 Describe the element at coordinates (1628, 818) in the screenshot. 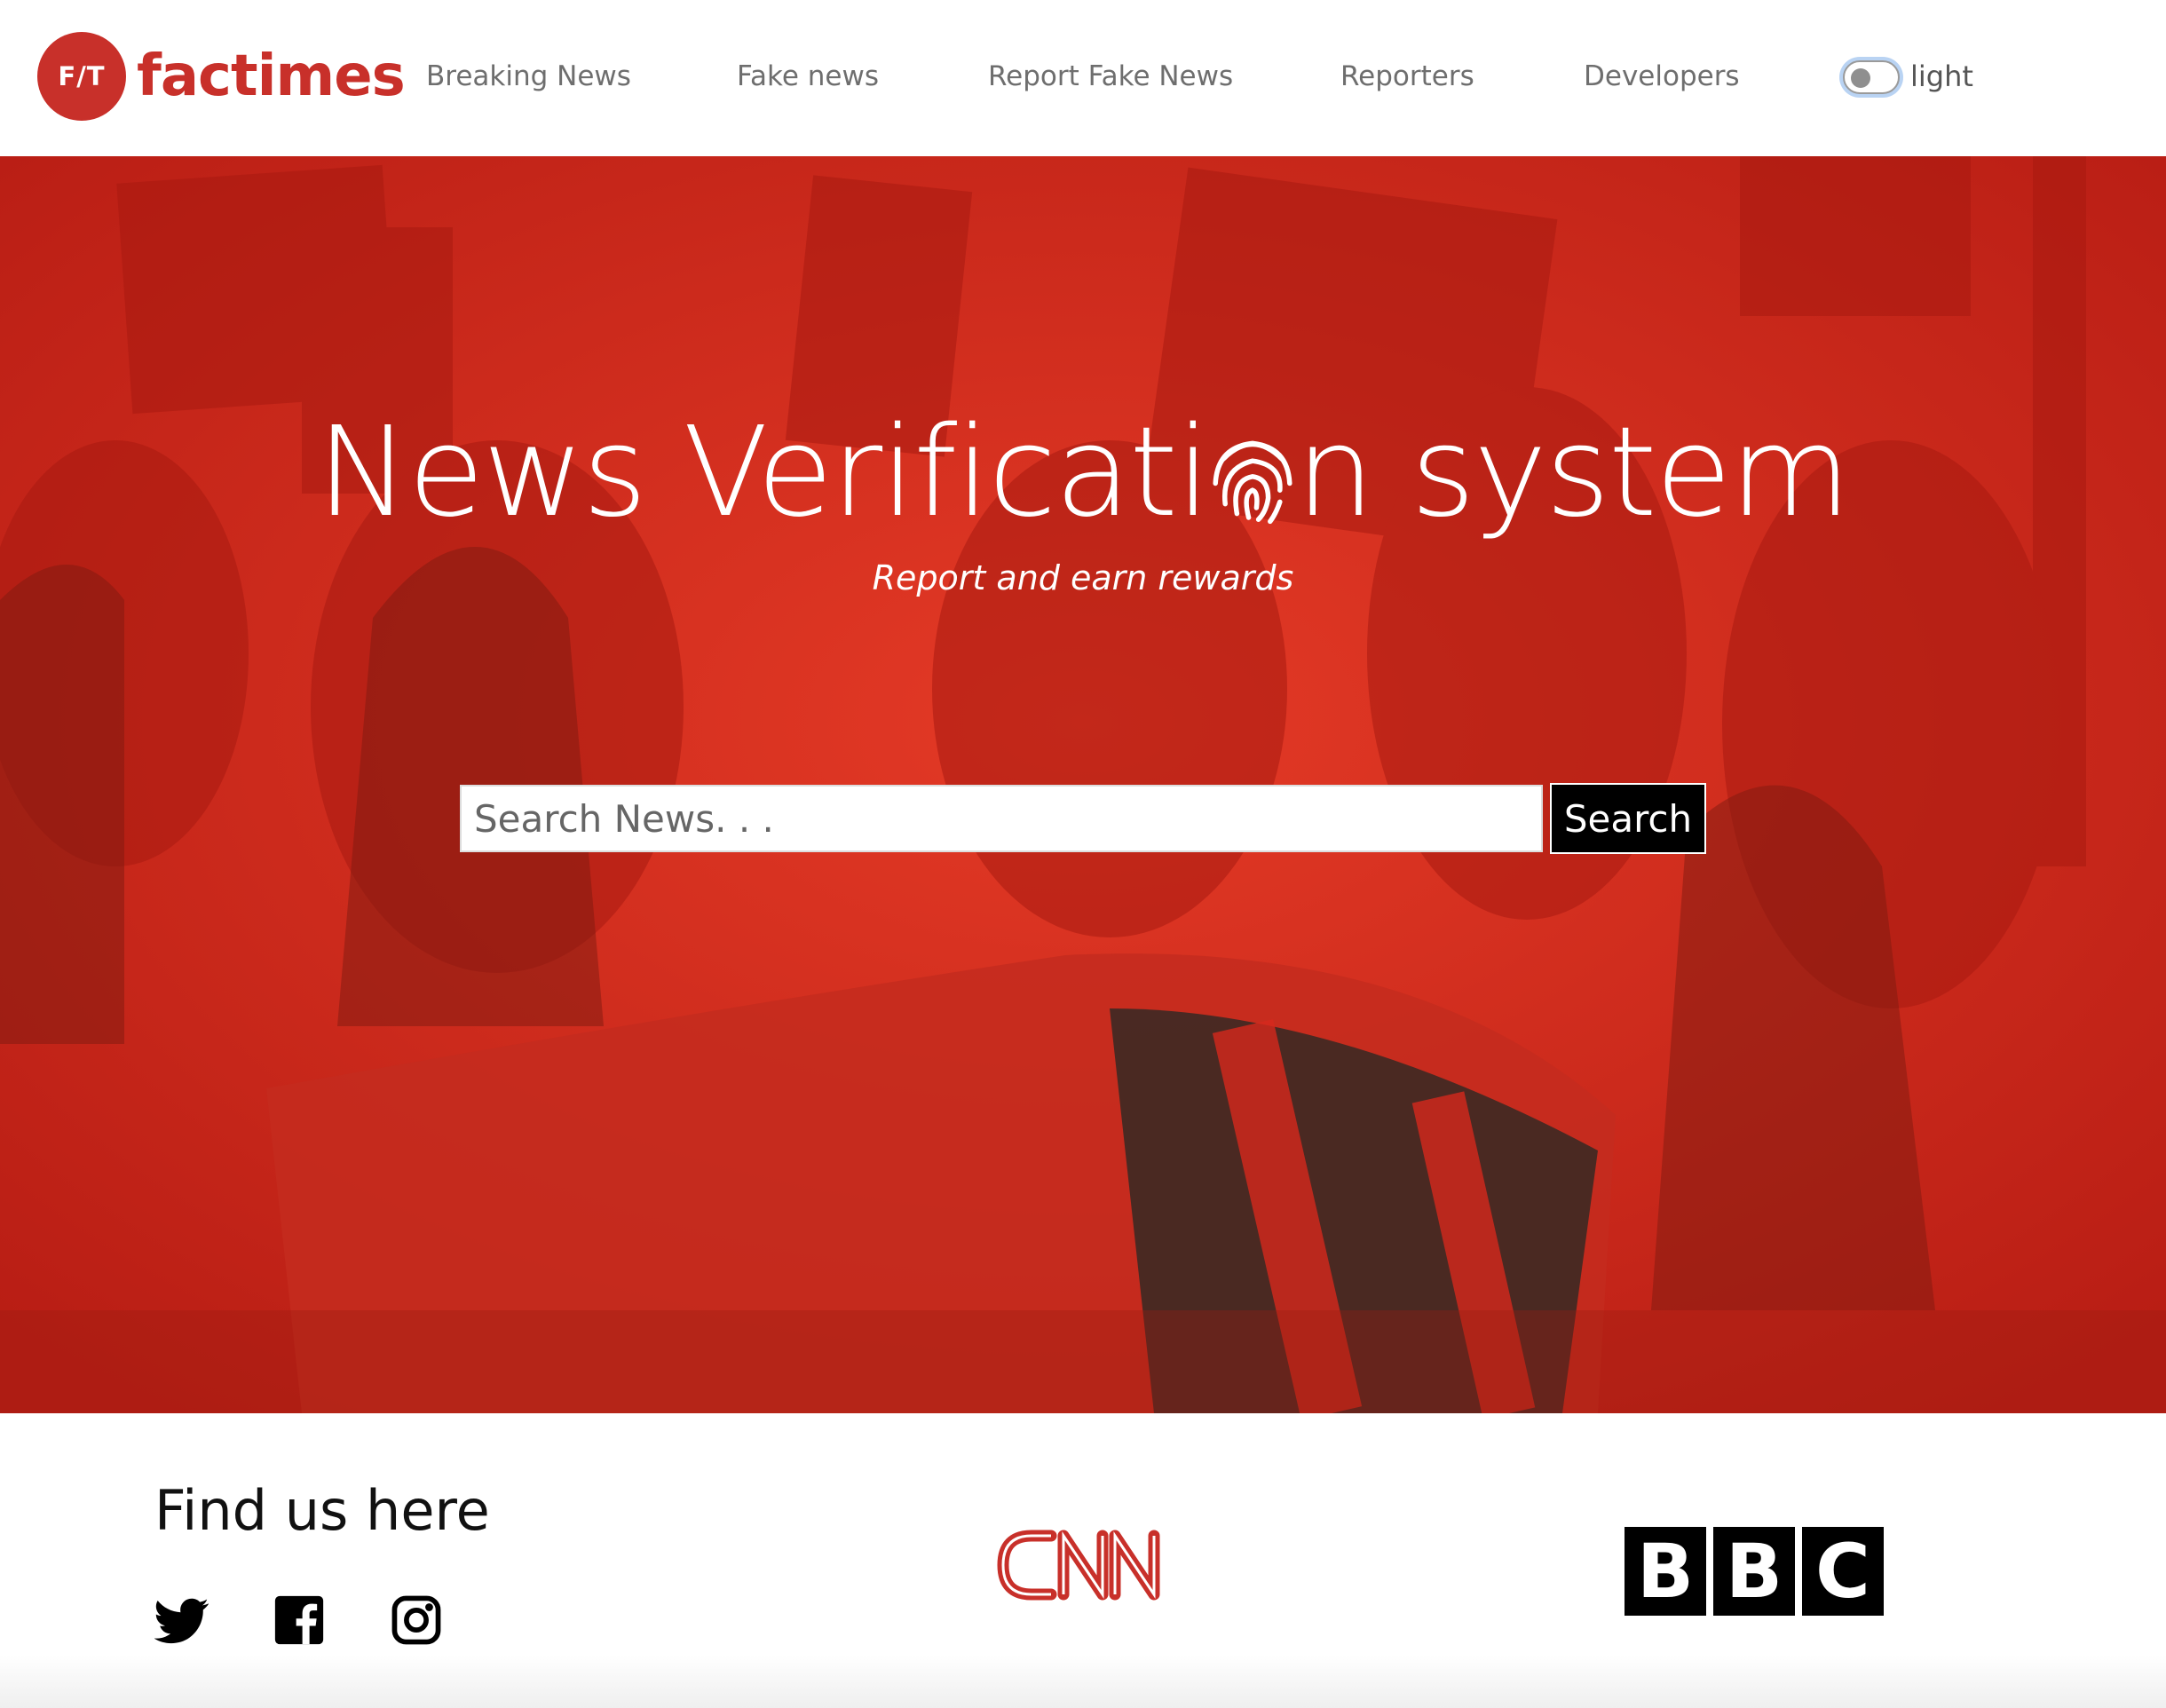

I see `search-button: Search` at that location.